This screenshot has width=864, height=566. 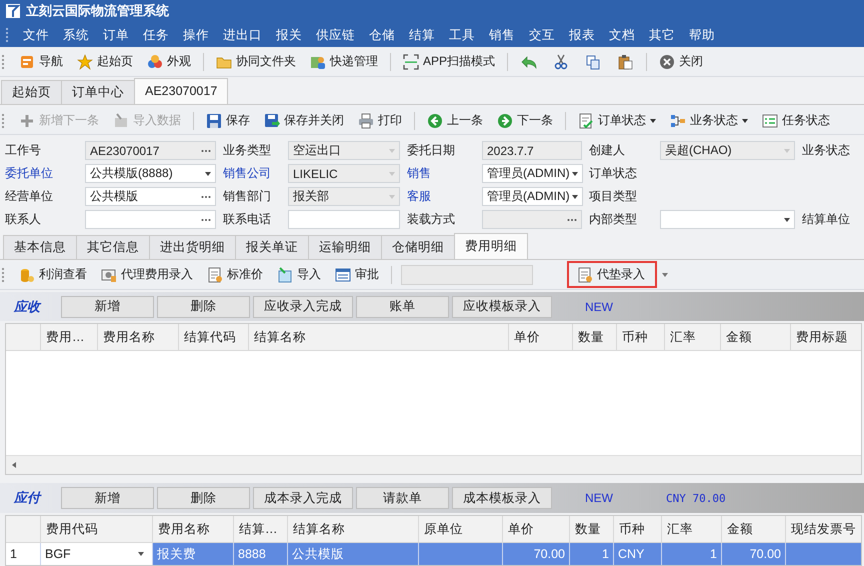 What do you see at coordinates (210, 337) in the screenshot?
I see `column-header: 结算代码` at bounding box center [210, 337].